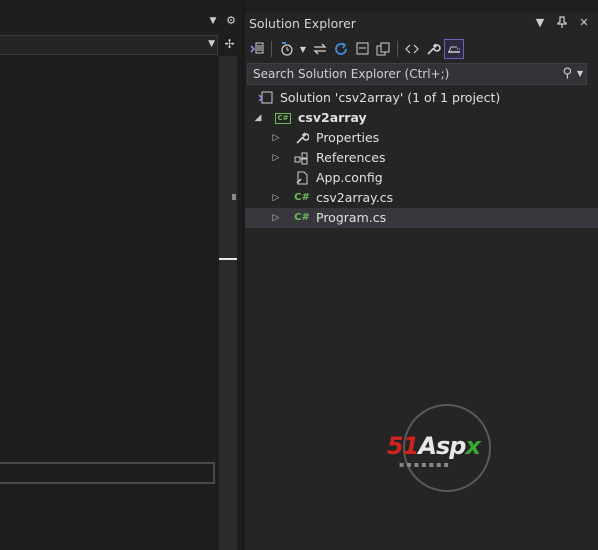  Describe the element at coordinates (283, 118) in the screenshot. I see `csharp-project-icon: C#` at that location.